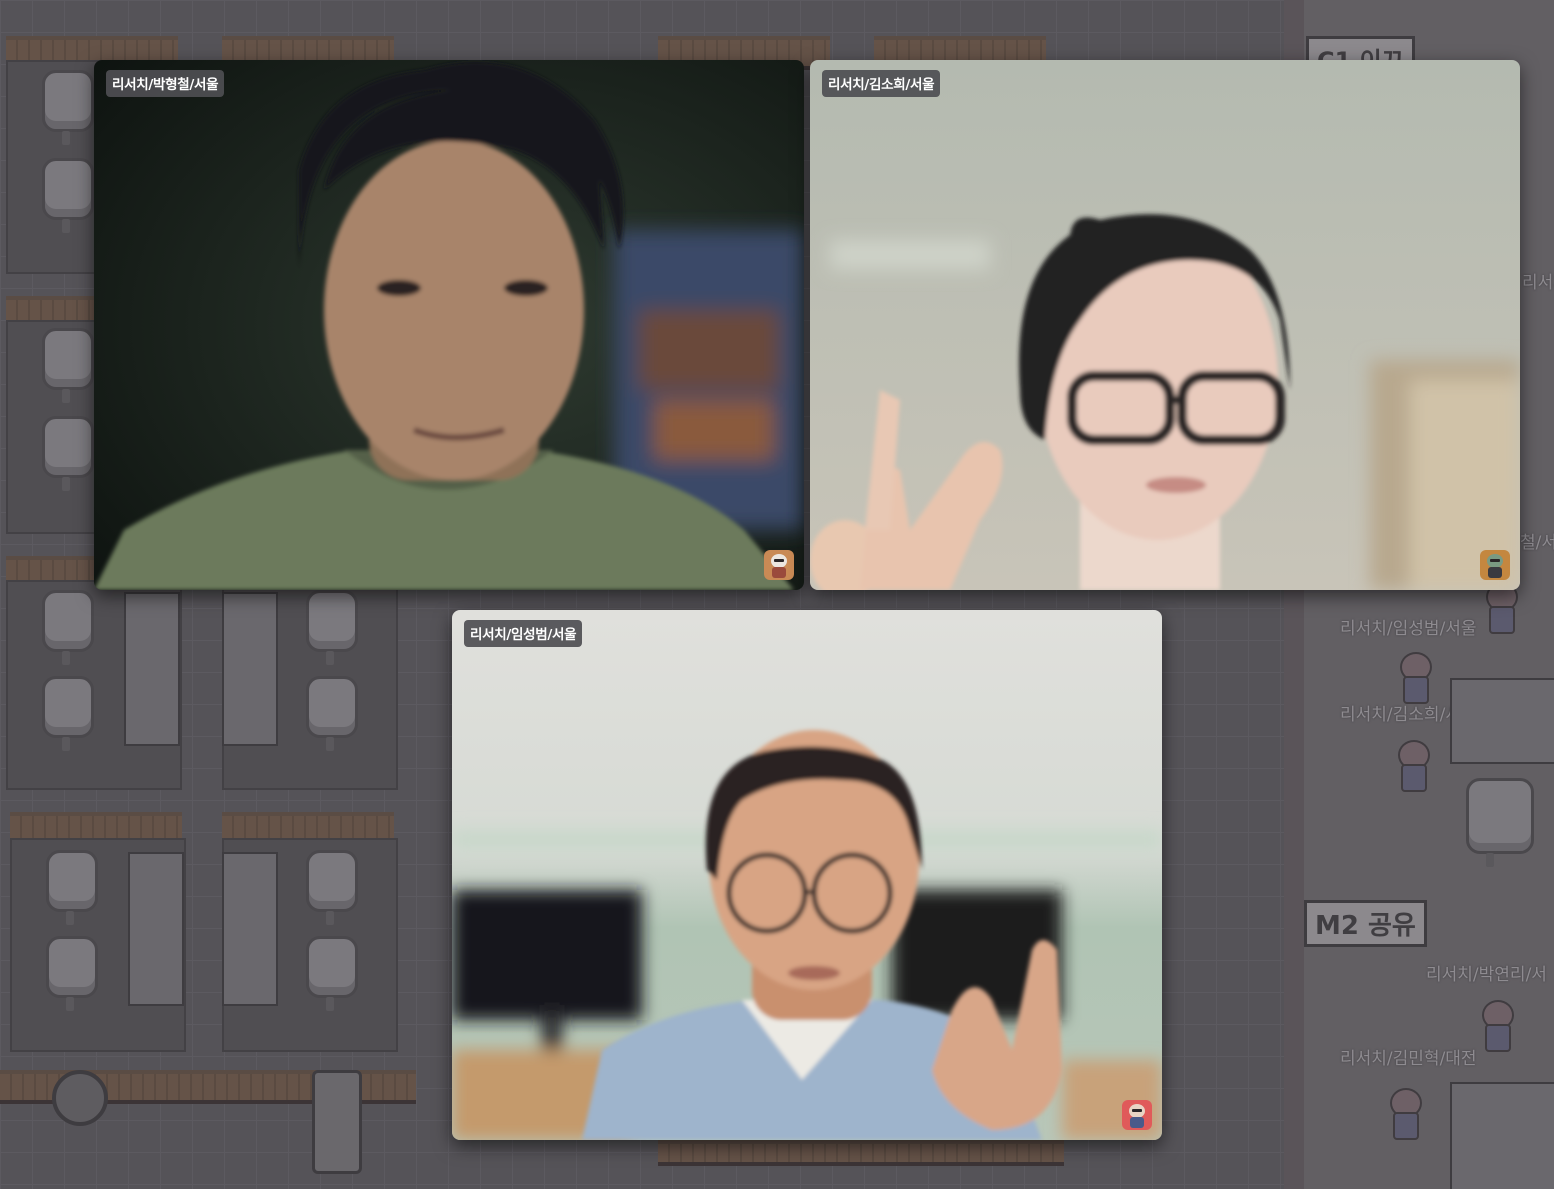 Image resolution: width=1554 pixels, height=1189 pixels. What do you see at coordinates (779, 565) in the screenshot?
I see `white-haired-avatar-icon` at bounding box center [779, 565].